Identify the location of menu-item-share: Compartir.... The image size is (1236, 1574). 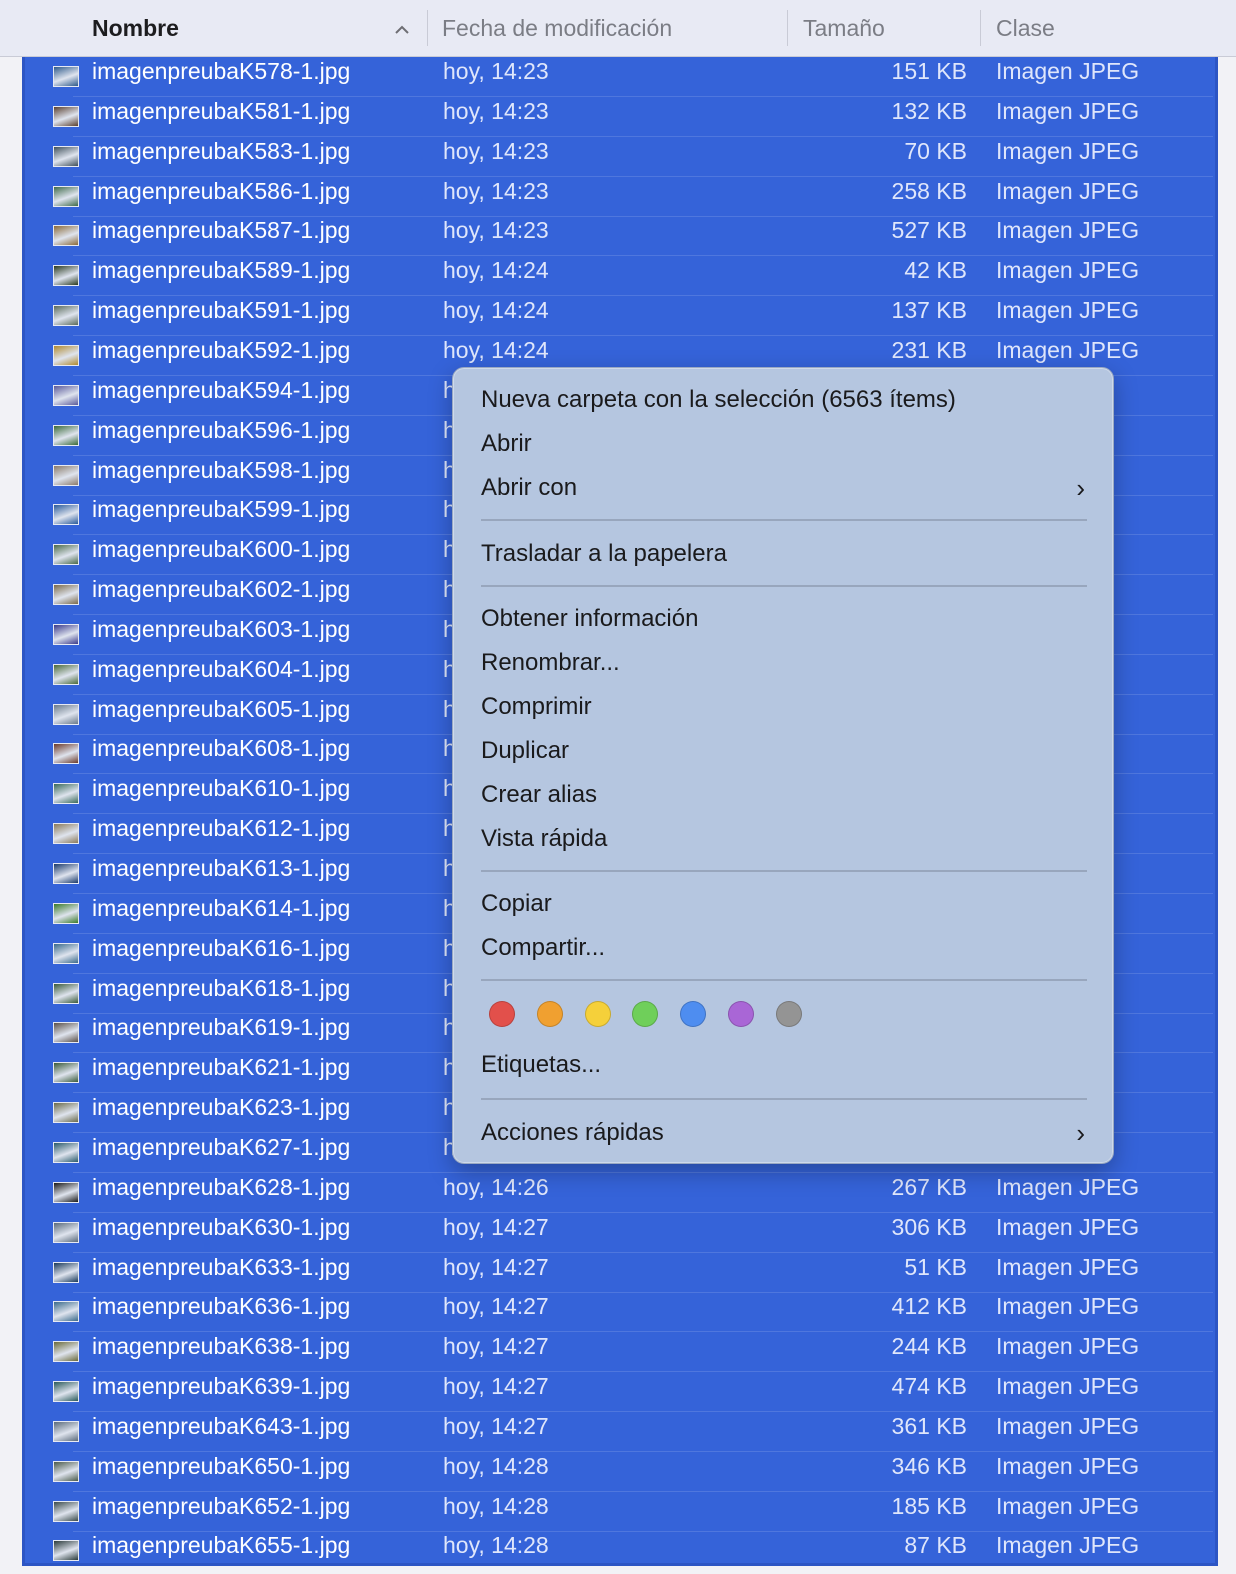
(786, 948).